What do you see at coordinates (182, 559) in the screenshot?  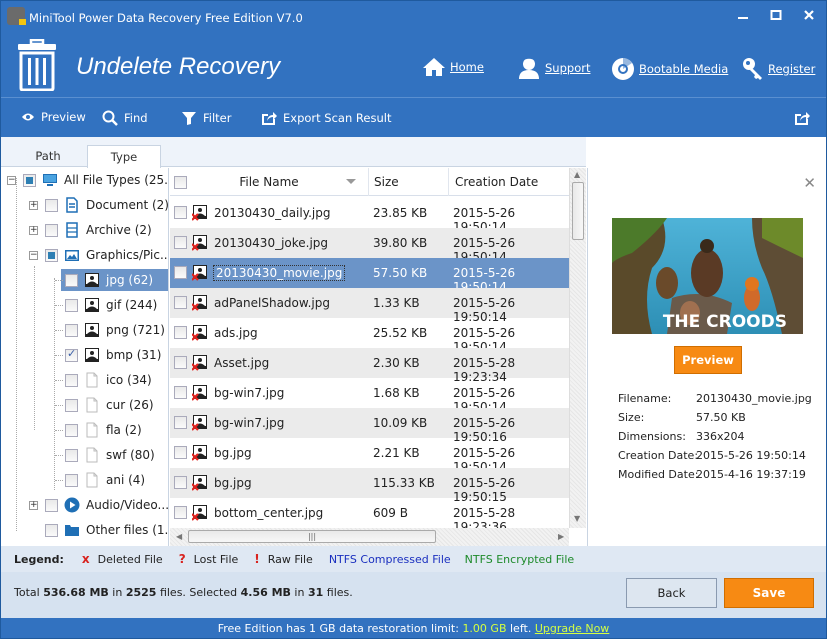 I see `lost-file-mark-icon: ?` at bounding box center [182, 559].